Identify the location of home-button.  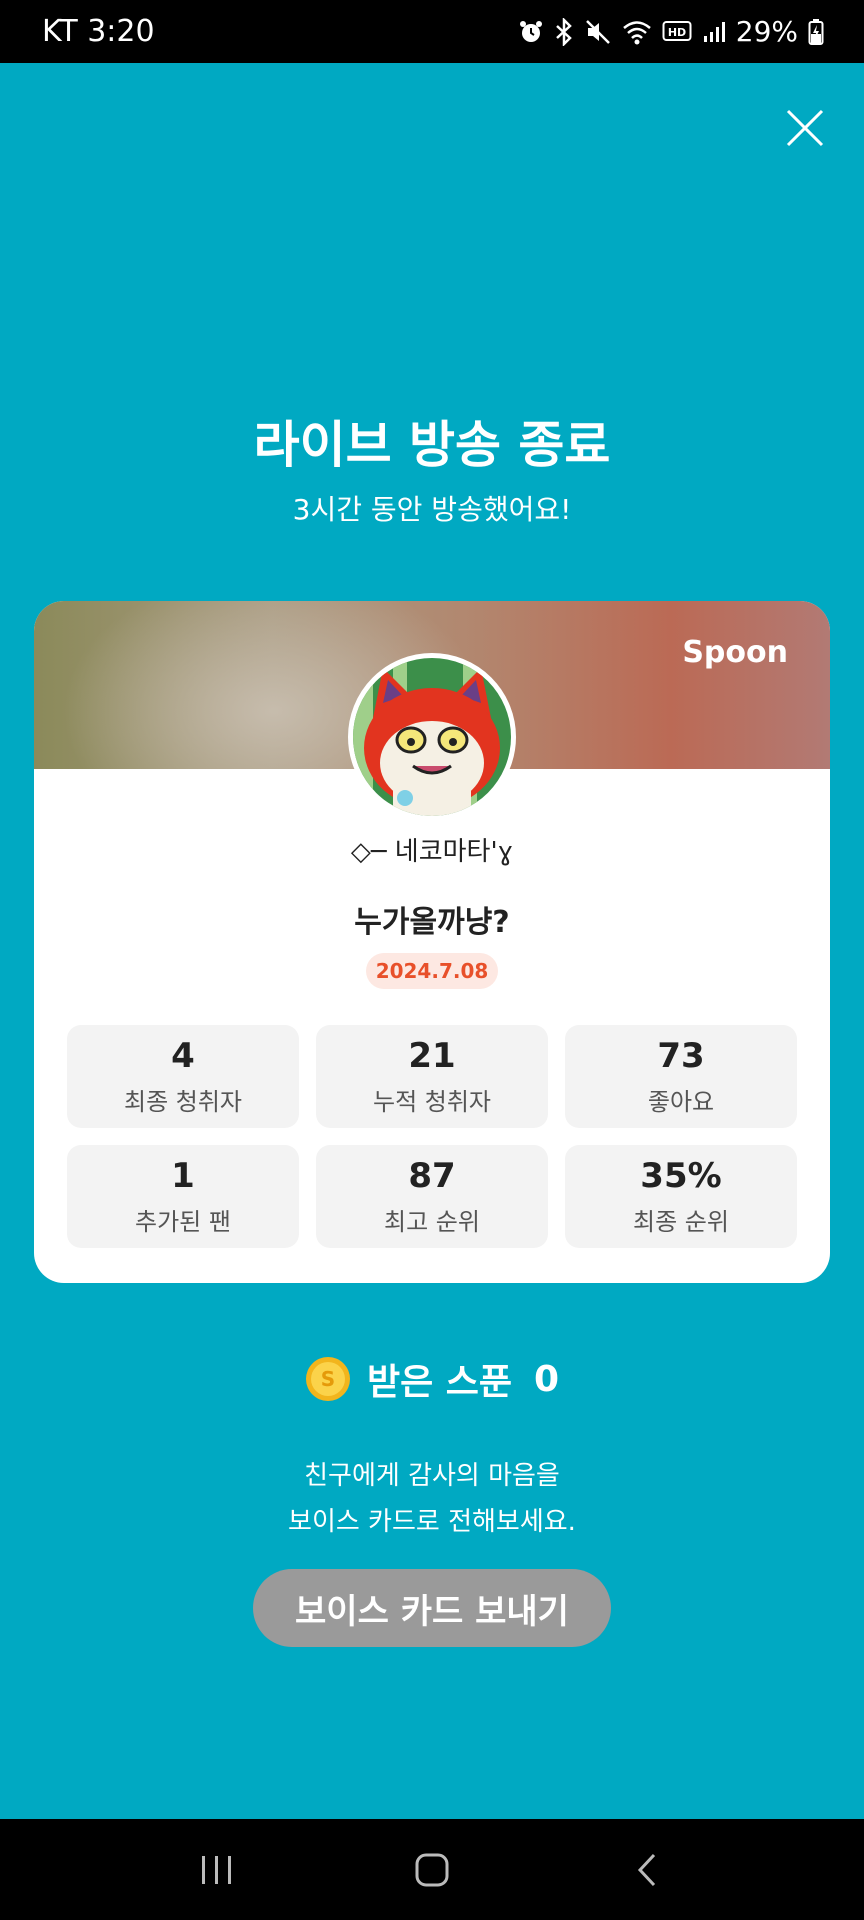
(432, 1870).